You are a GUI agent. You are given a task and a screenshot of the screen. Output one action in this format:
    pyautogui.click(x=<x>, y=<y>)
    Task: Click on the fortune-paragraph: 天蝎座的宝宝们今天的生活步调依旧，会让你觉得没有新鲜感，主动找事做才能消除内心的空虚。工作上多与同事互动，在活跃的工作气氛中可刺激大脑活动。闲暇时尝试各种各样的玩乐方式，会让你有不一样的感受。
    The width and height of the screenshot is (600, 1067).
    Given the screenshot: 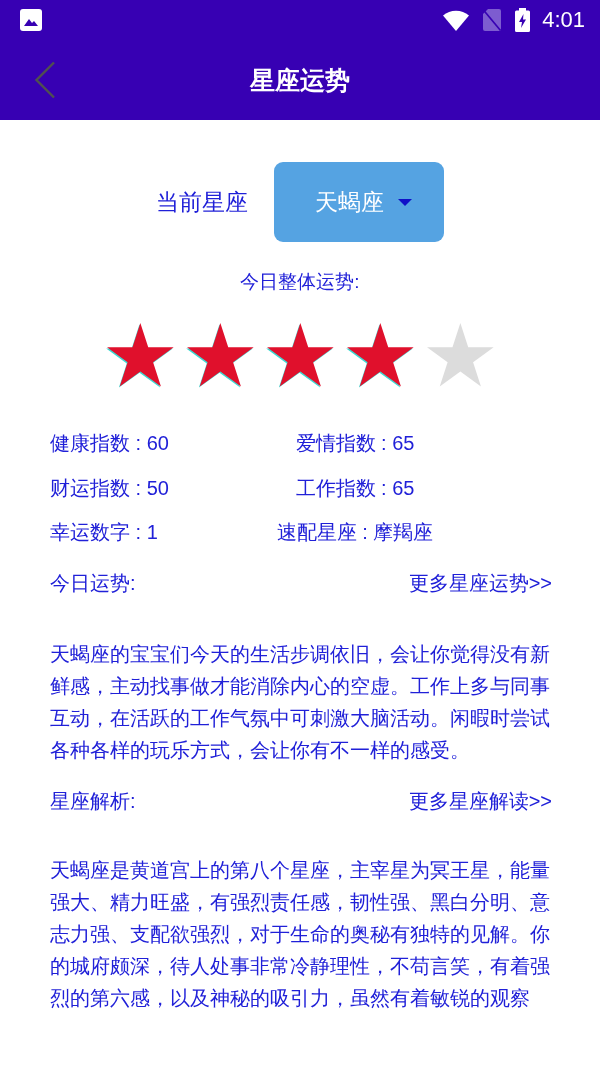 What is the action you would take?
    pyautogui.click(x=300, y=702)
    